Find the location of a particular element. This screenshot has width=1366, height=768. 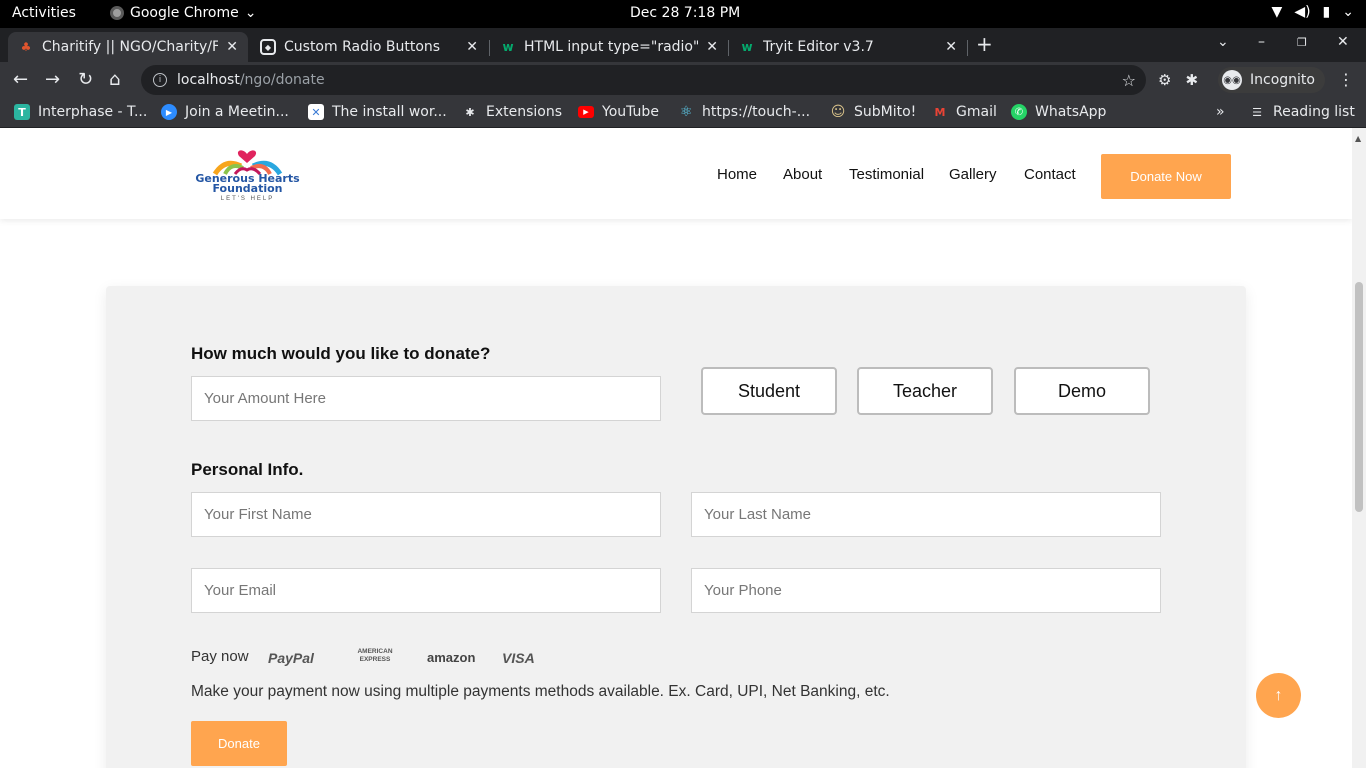

bookmark-gmail: M Gmail is located at coordinates (964, 112).